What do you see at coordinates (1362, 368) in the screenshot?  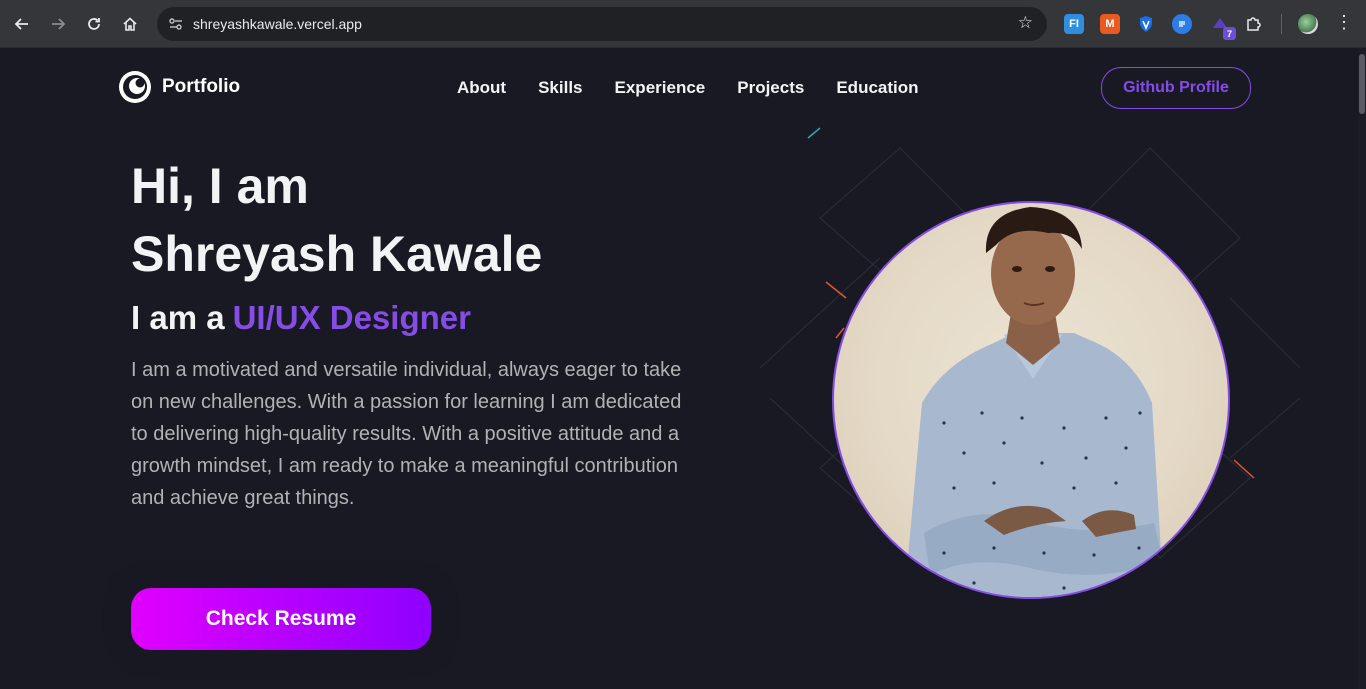 I see `page-scrollbar` at bounding box center [1362, 368].